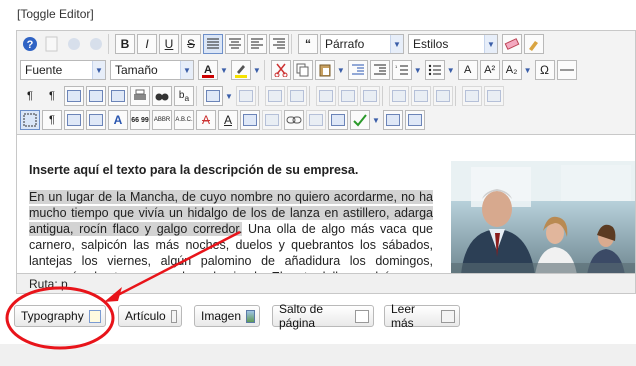 The height and width of the screenshot is (366, 636). I want to click on media-icon, so click(392, 120).